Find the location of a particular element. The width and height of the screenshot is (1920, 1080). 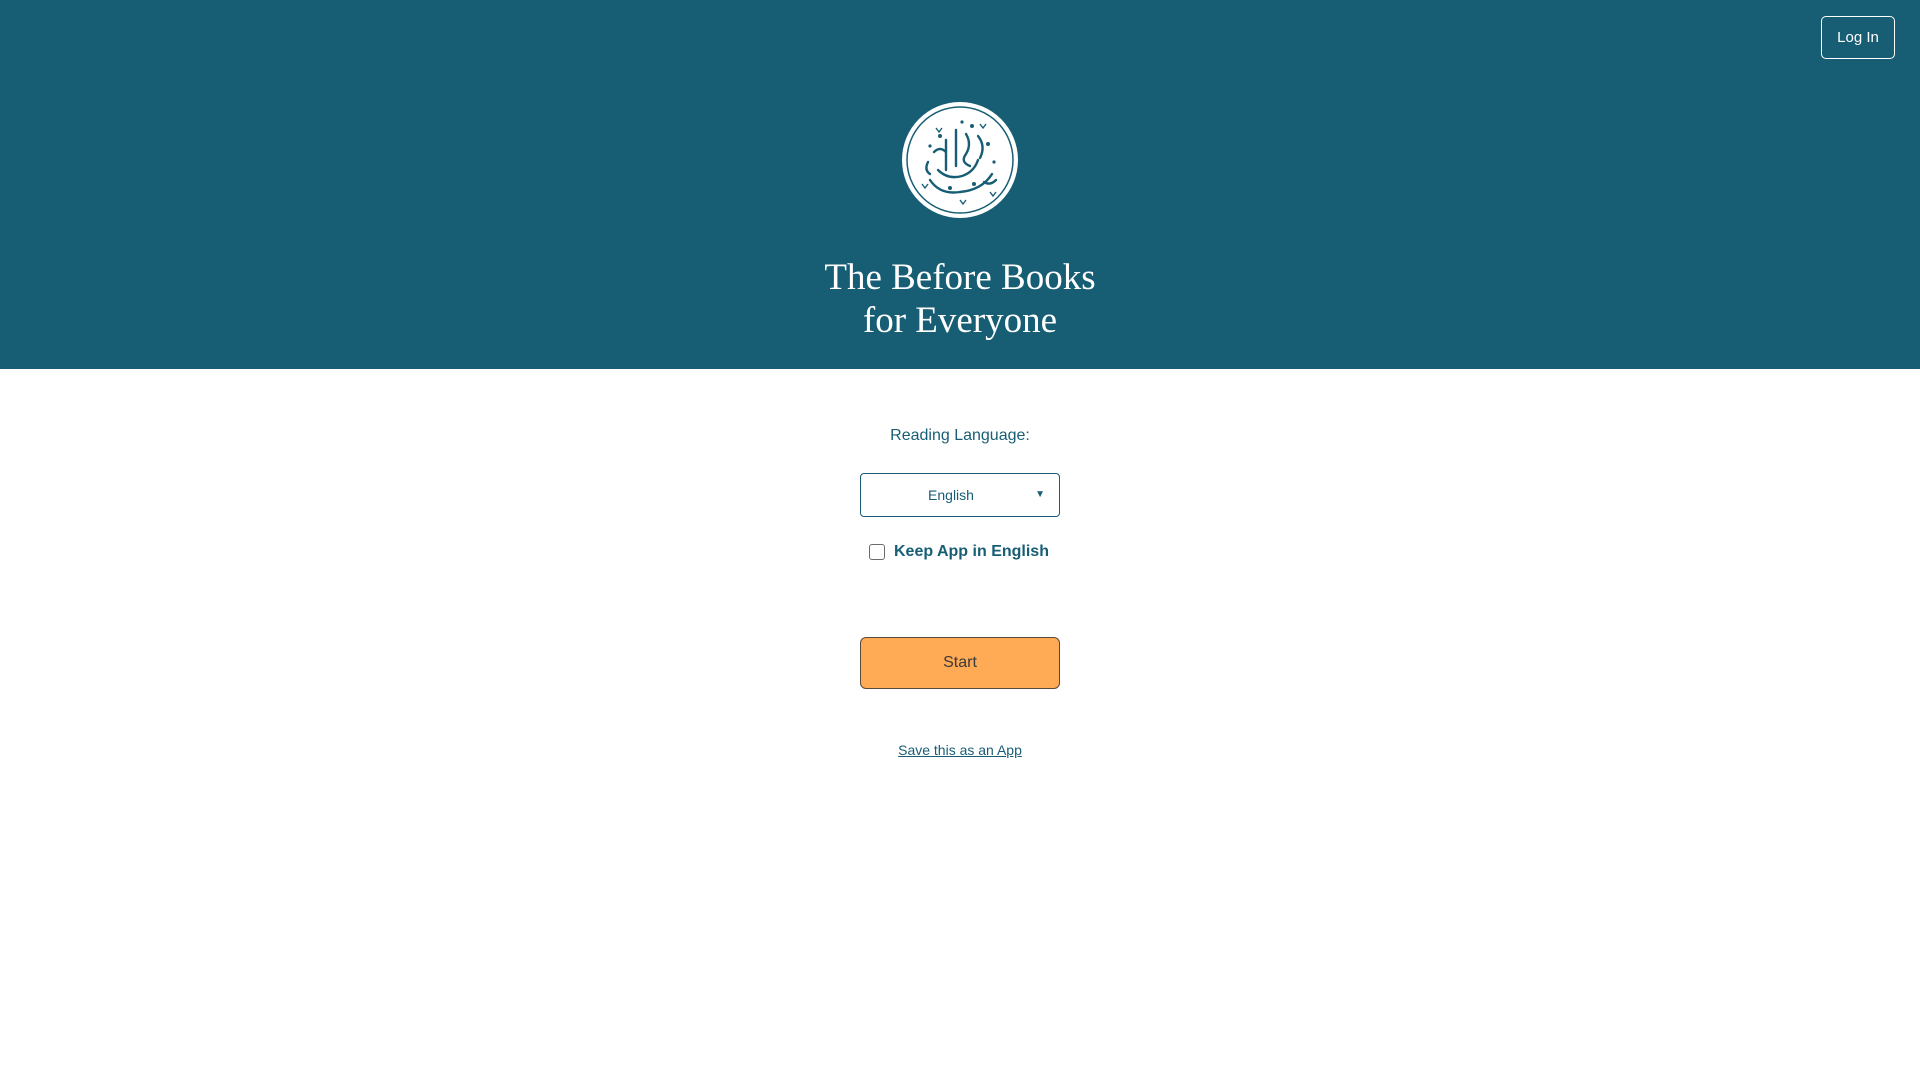

login-button: Log In is located at coordinates (1858, 37).